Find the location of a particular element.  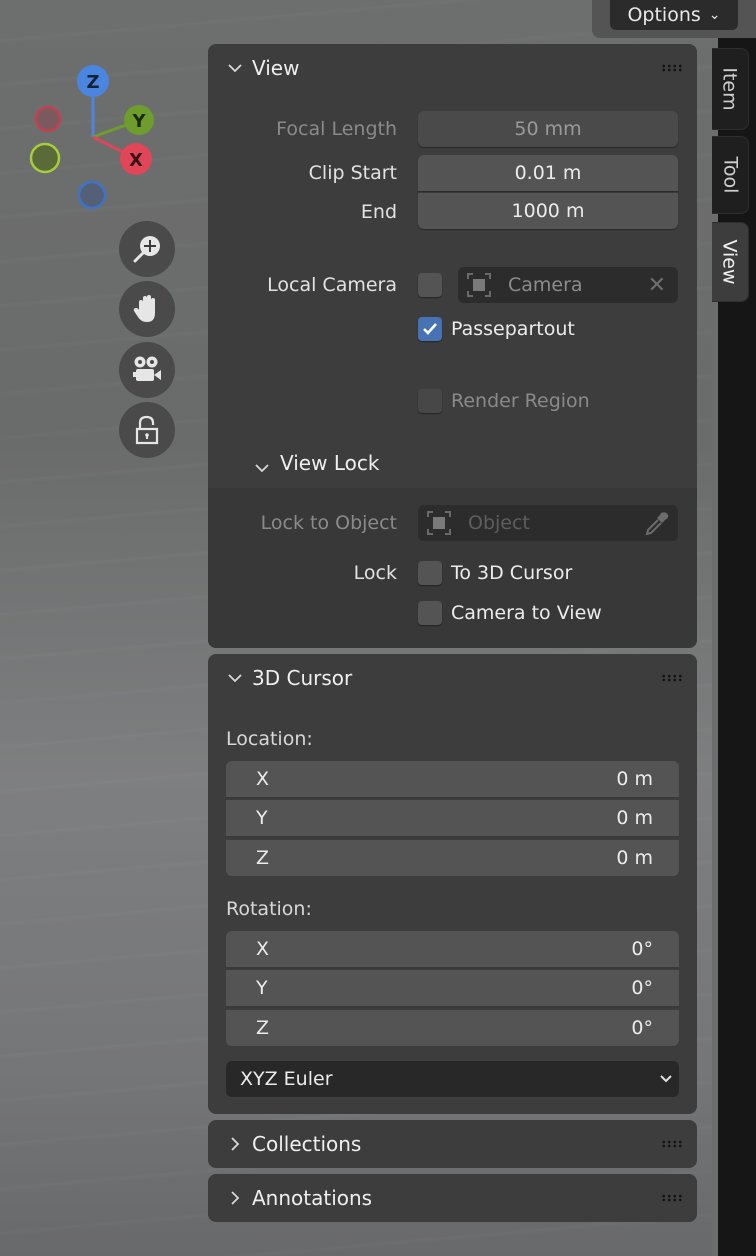

neg-x-handle is located at coordinates (48, 119).